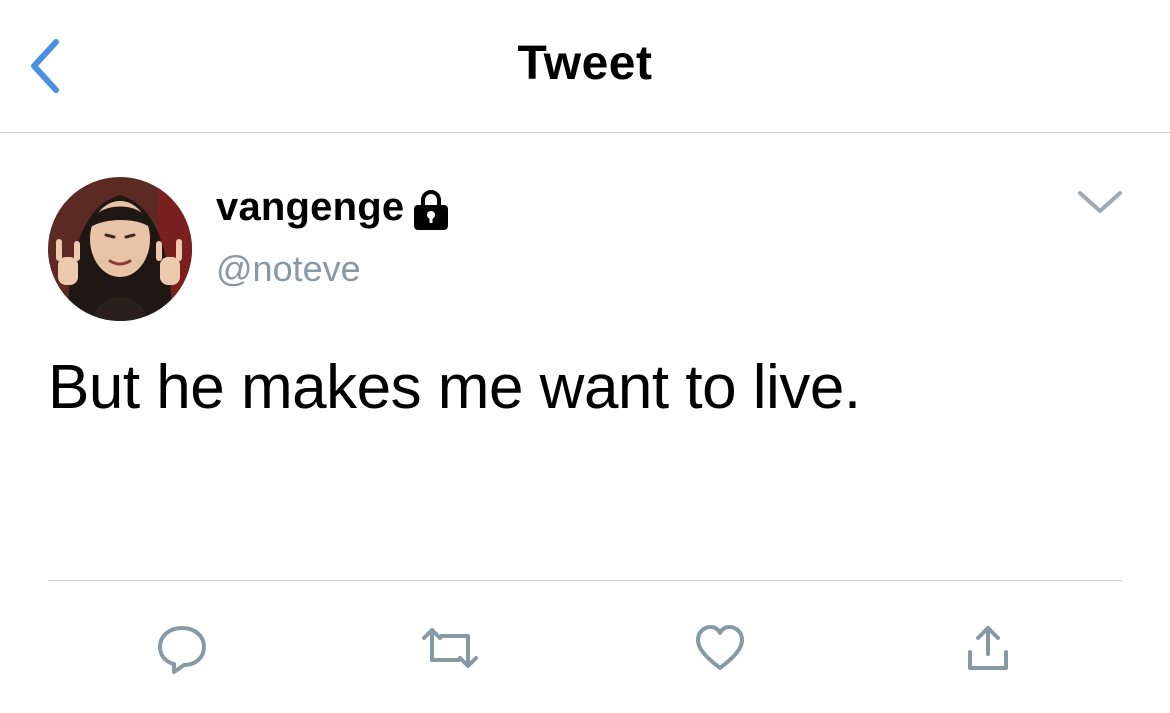  I want to click on page-title: Tweet, so click(585, 63).